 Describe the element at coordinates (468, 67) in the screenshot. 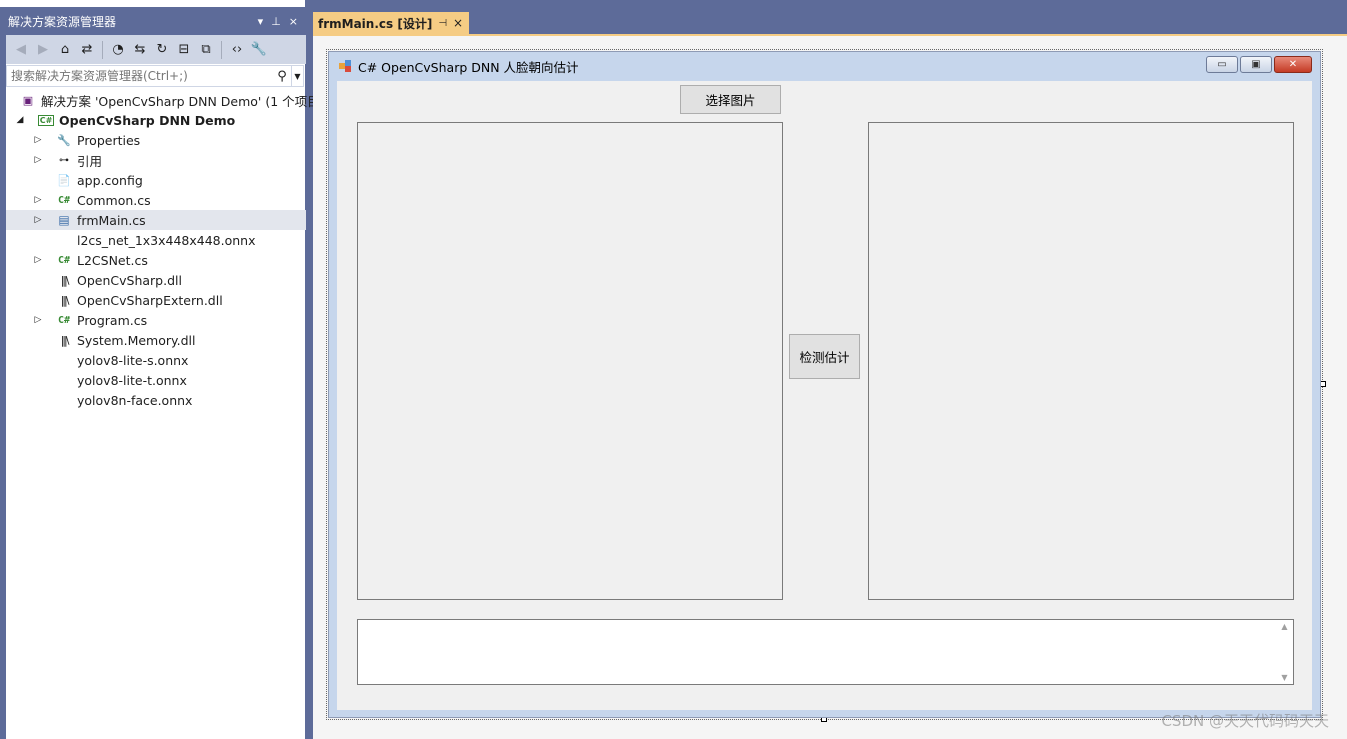

I see `form-title: C# OpenCvSharp DNN 人脸朝向估计` at that location.